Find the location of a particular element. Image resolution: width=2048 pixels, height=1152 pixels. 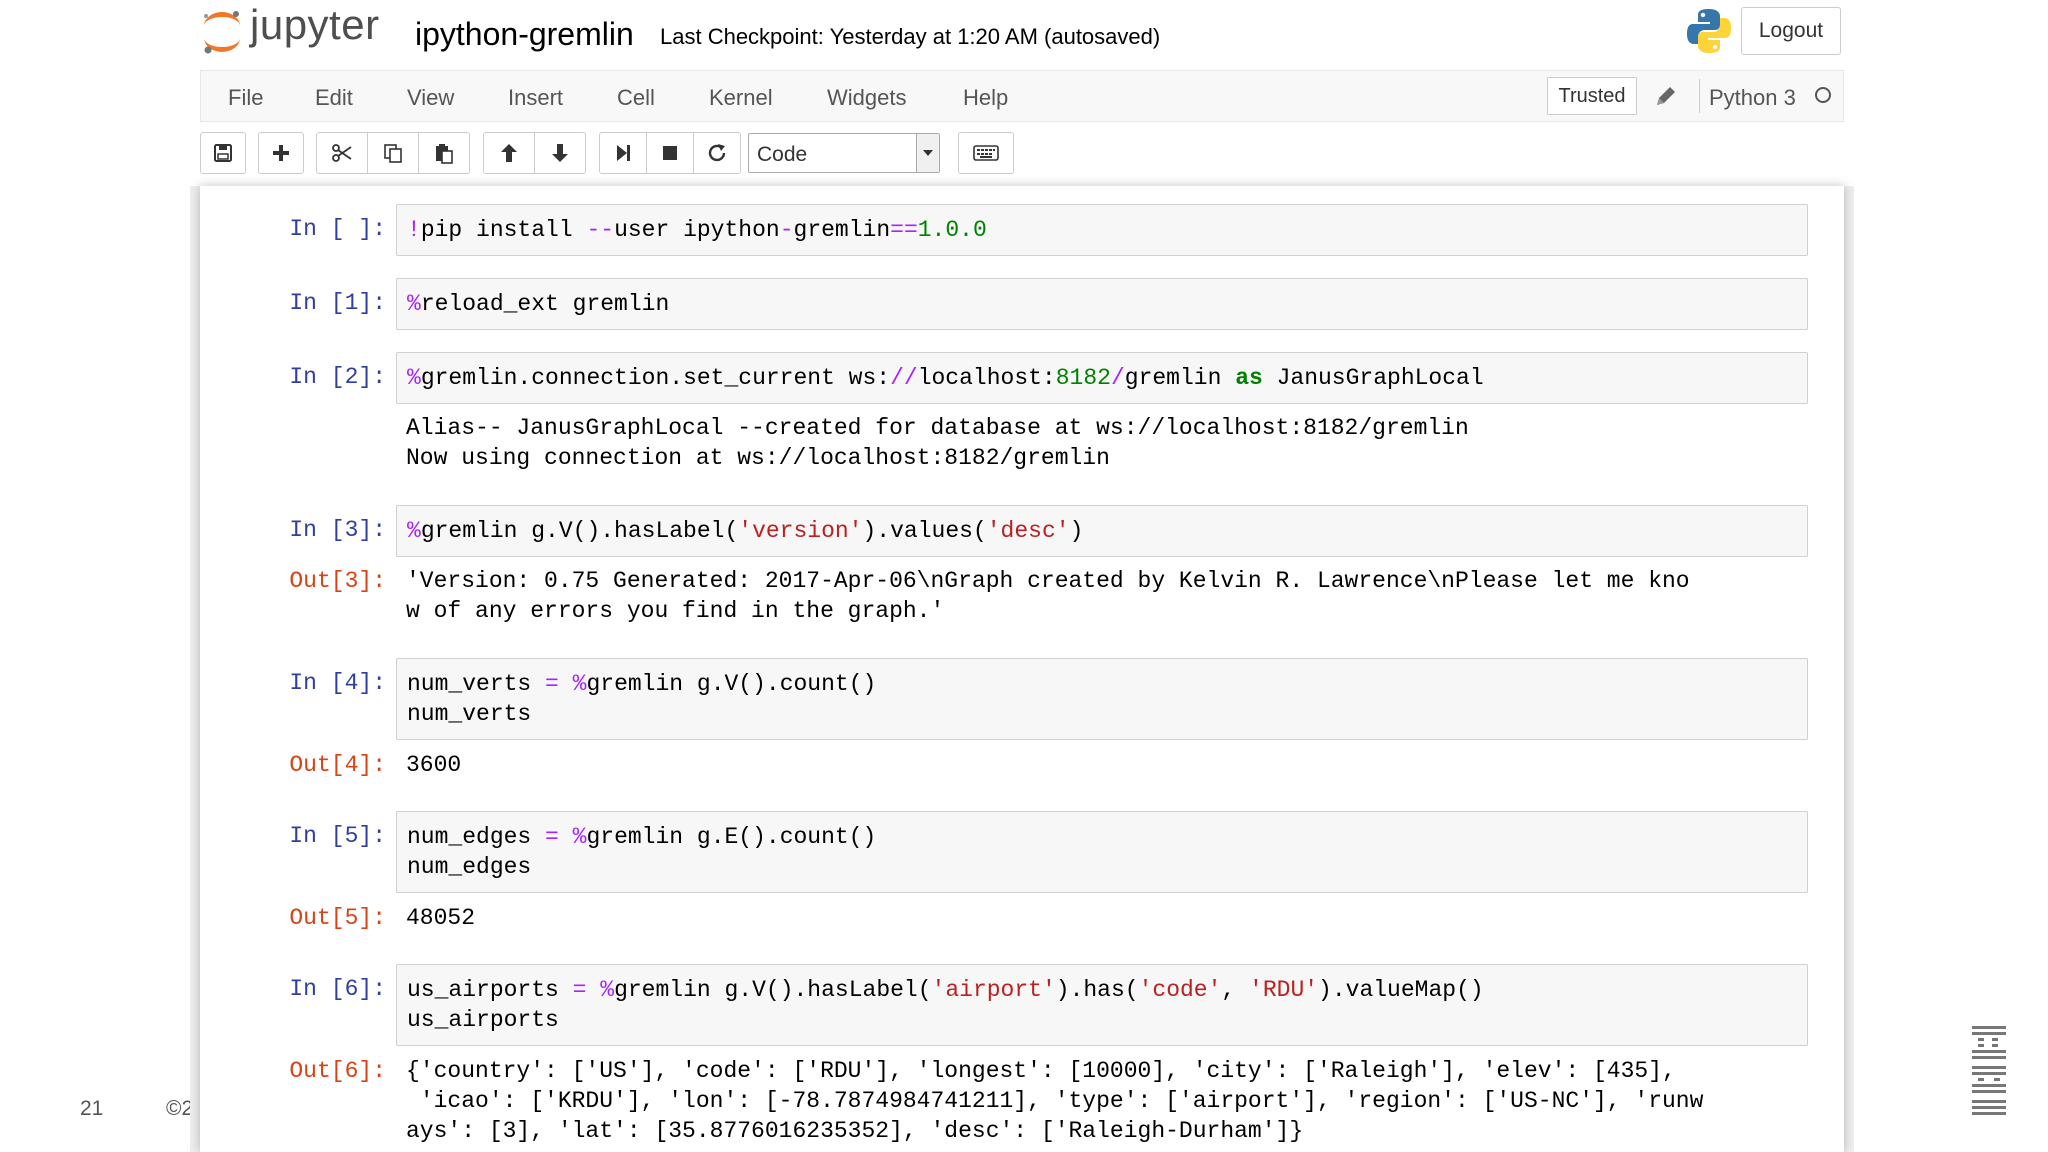

input-prompt: In [5]: is located at coordinates (337, 836).